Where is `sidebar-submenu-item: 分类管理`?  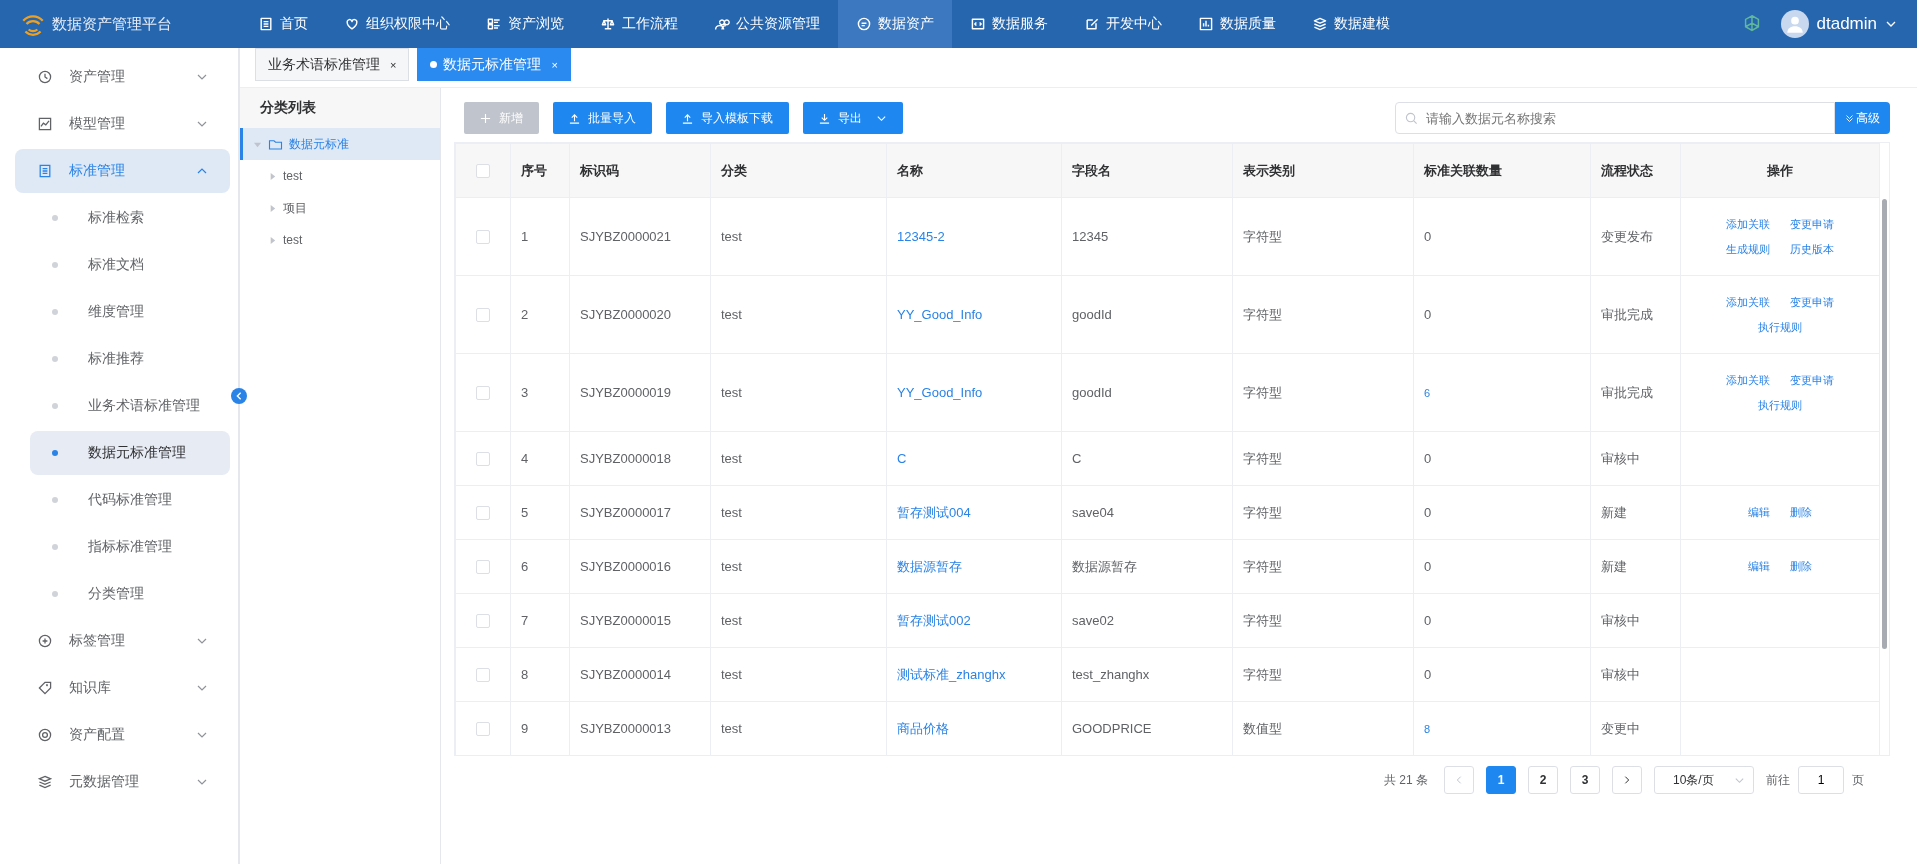 sidebar-submenu-item: 分类管理 is located at coordinates (130, 594).